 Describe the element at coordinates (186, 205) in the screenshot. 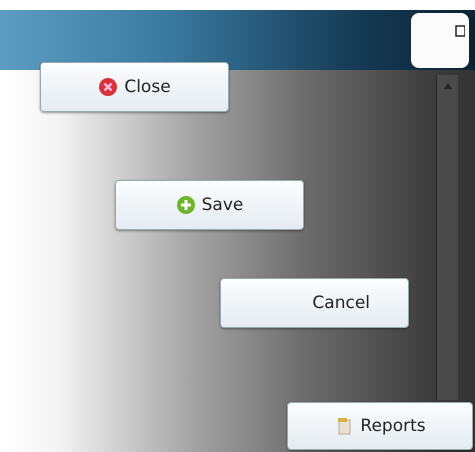

I see `plus-icon` at that location.